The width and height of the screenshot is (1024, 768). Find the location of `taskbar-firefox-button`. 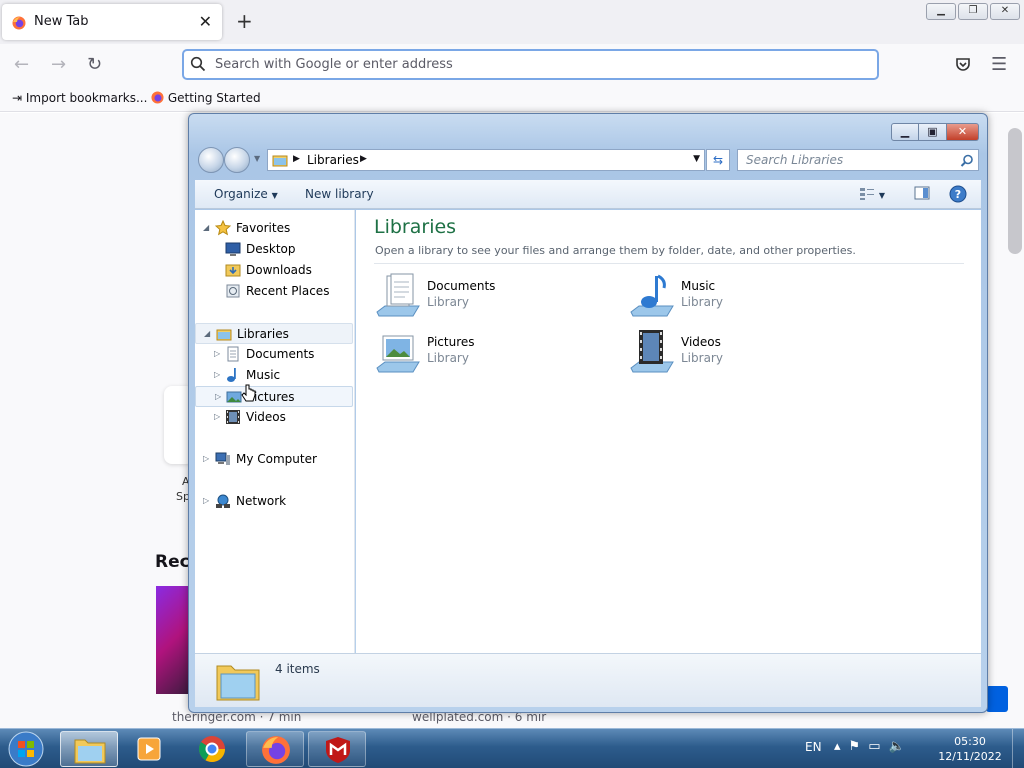

taskbar-firefox-button is located at coordinates (275, 749).